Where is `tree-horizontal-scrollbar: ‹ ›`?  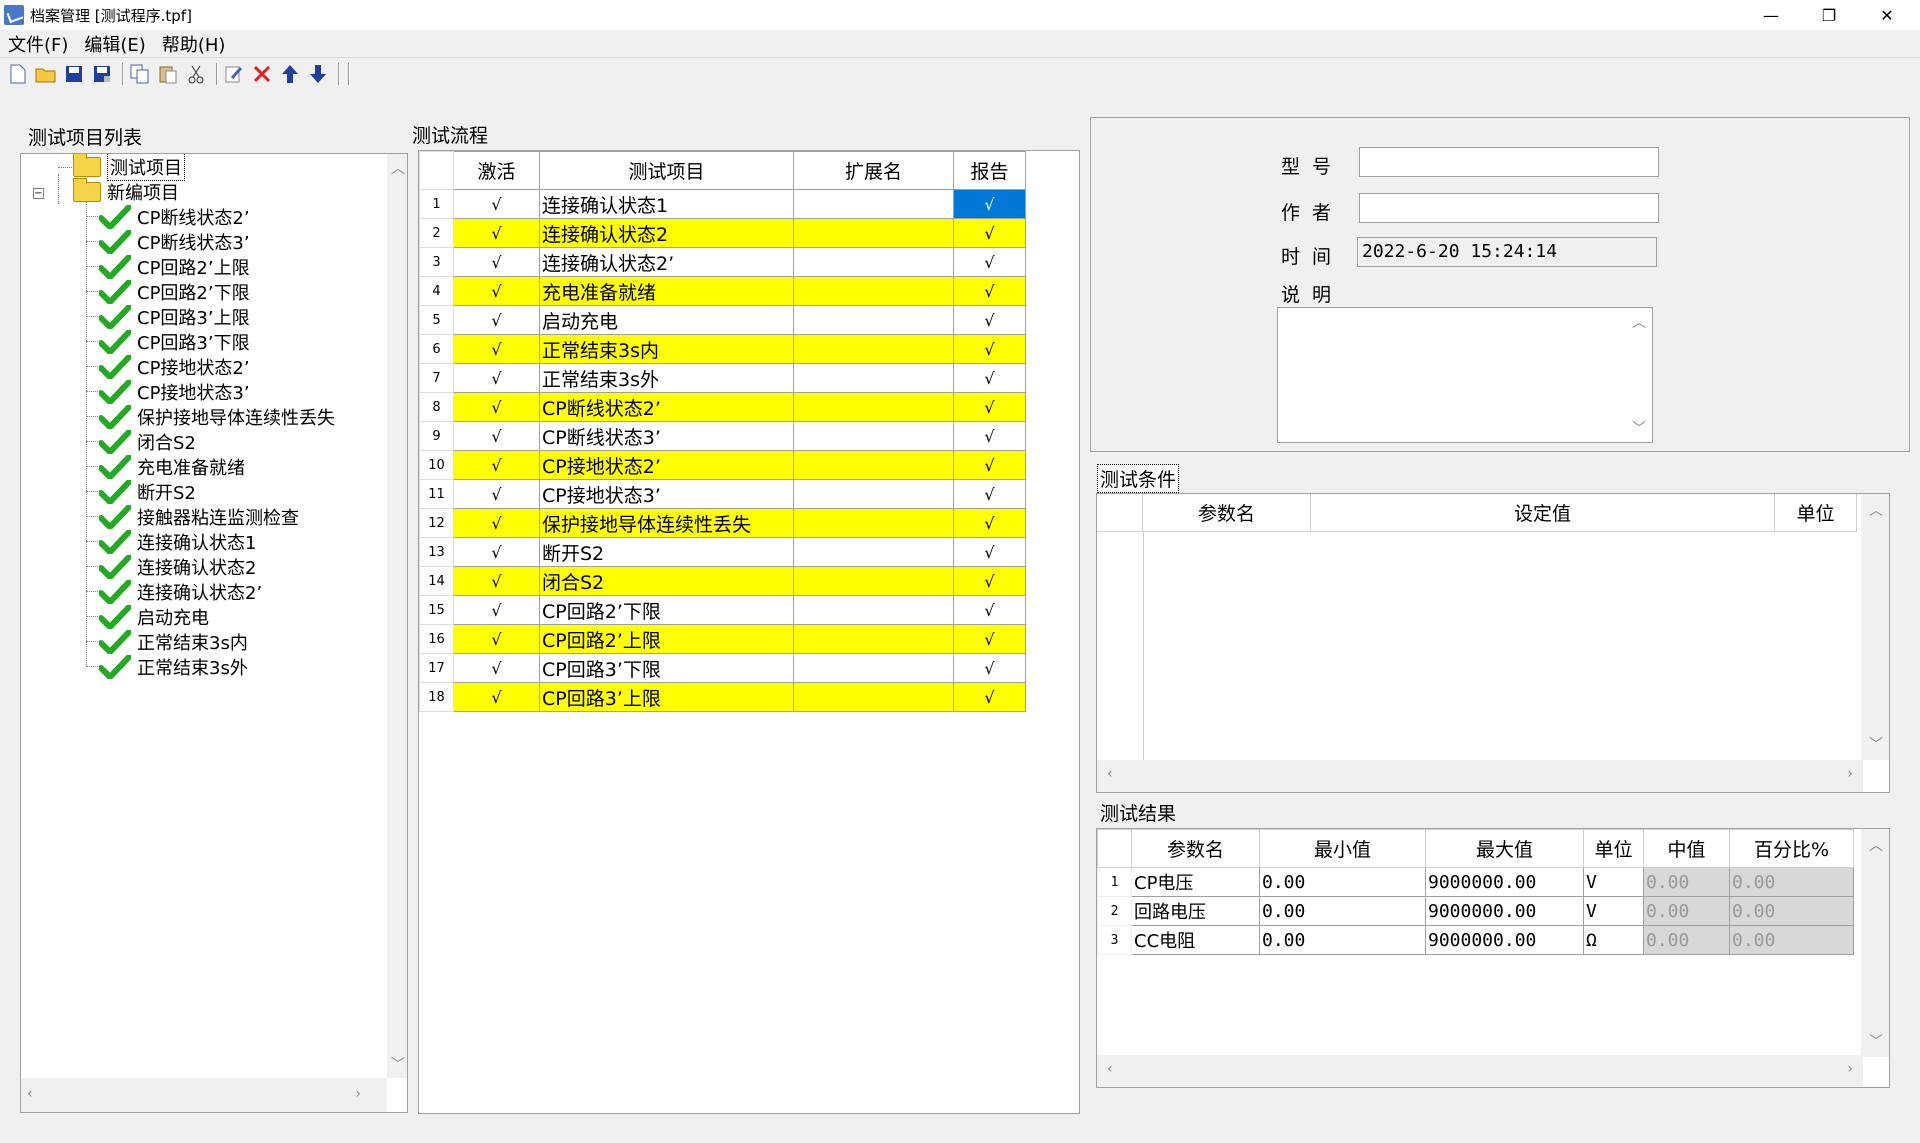 tree-horizontal-scrollbar: ‹ › is located at coordinates (204, 1095).